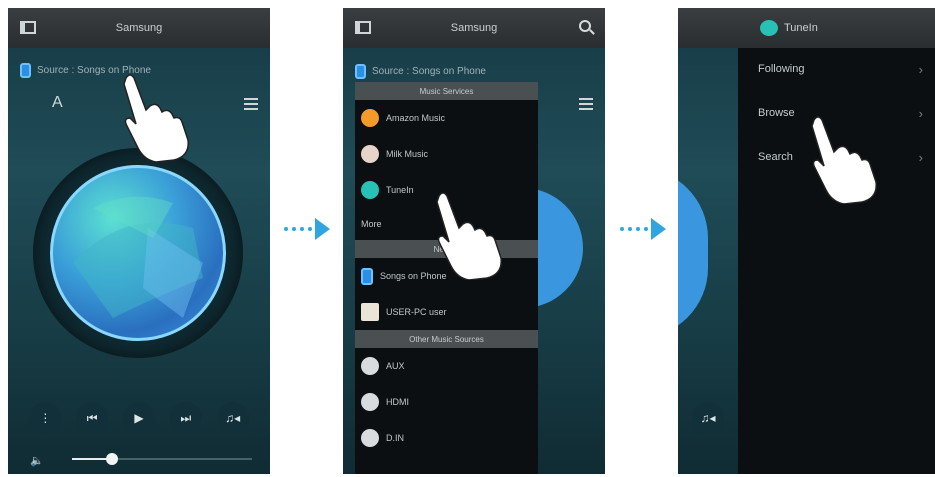  What do you see at coordinates (446, 154) in the screenshot?
I see `menu-item-milk-music: Milk Music` at bounding box center [446, 154].